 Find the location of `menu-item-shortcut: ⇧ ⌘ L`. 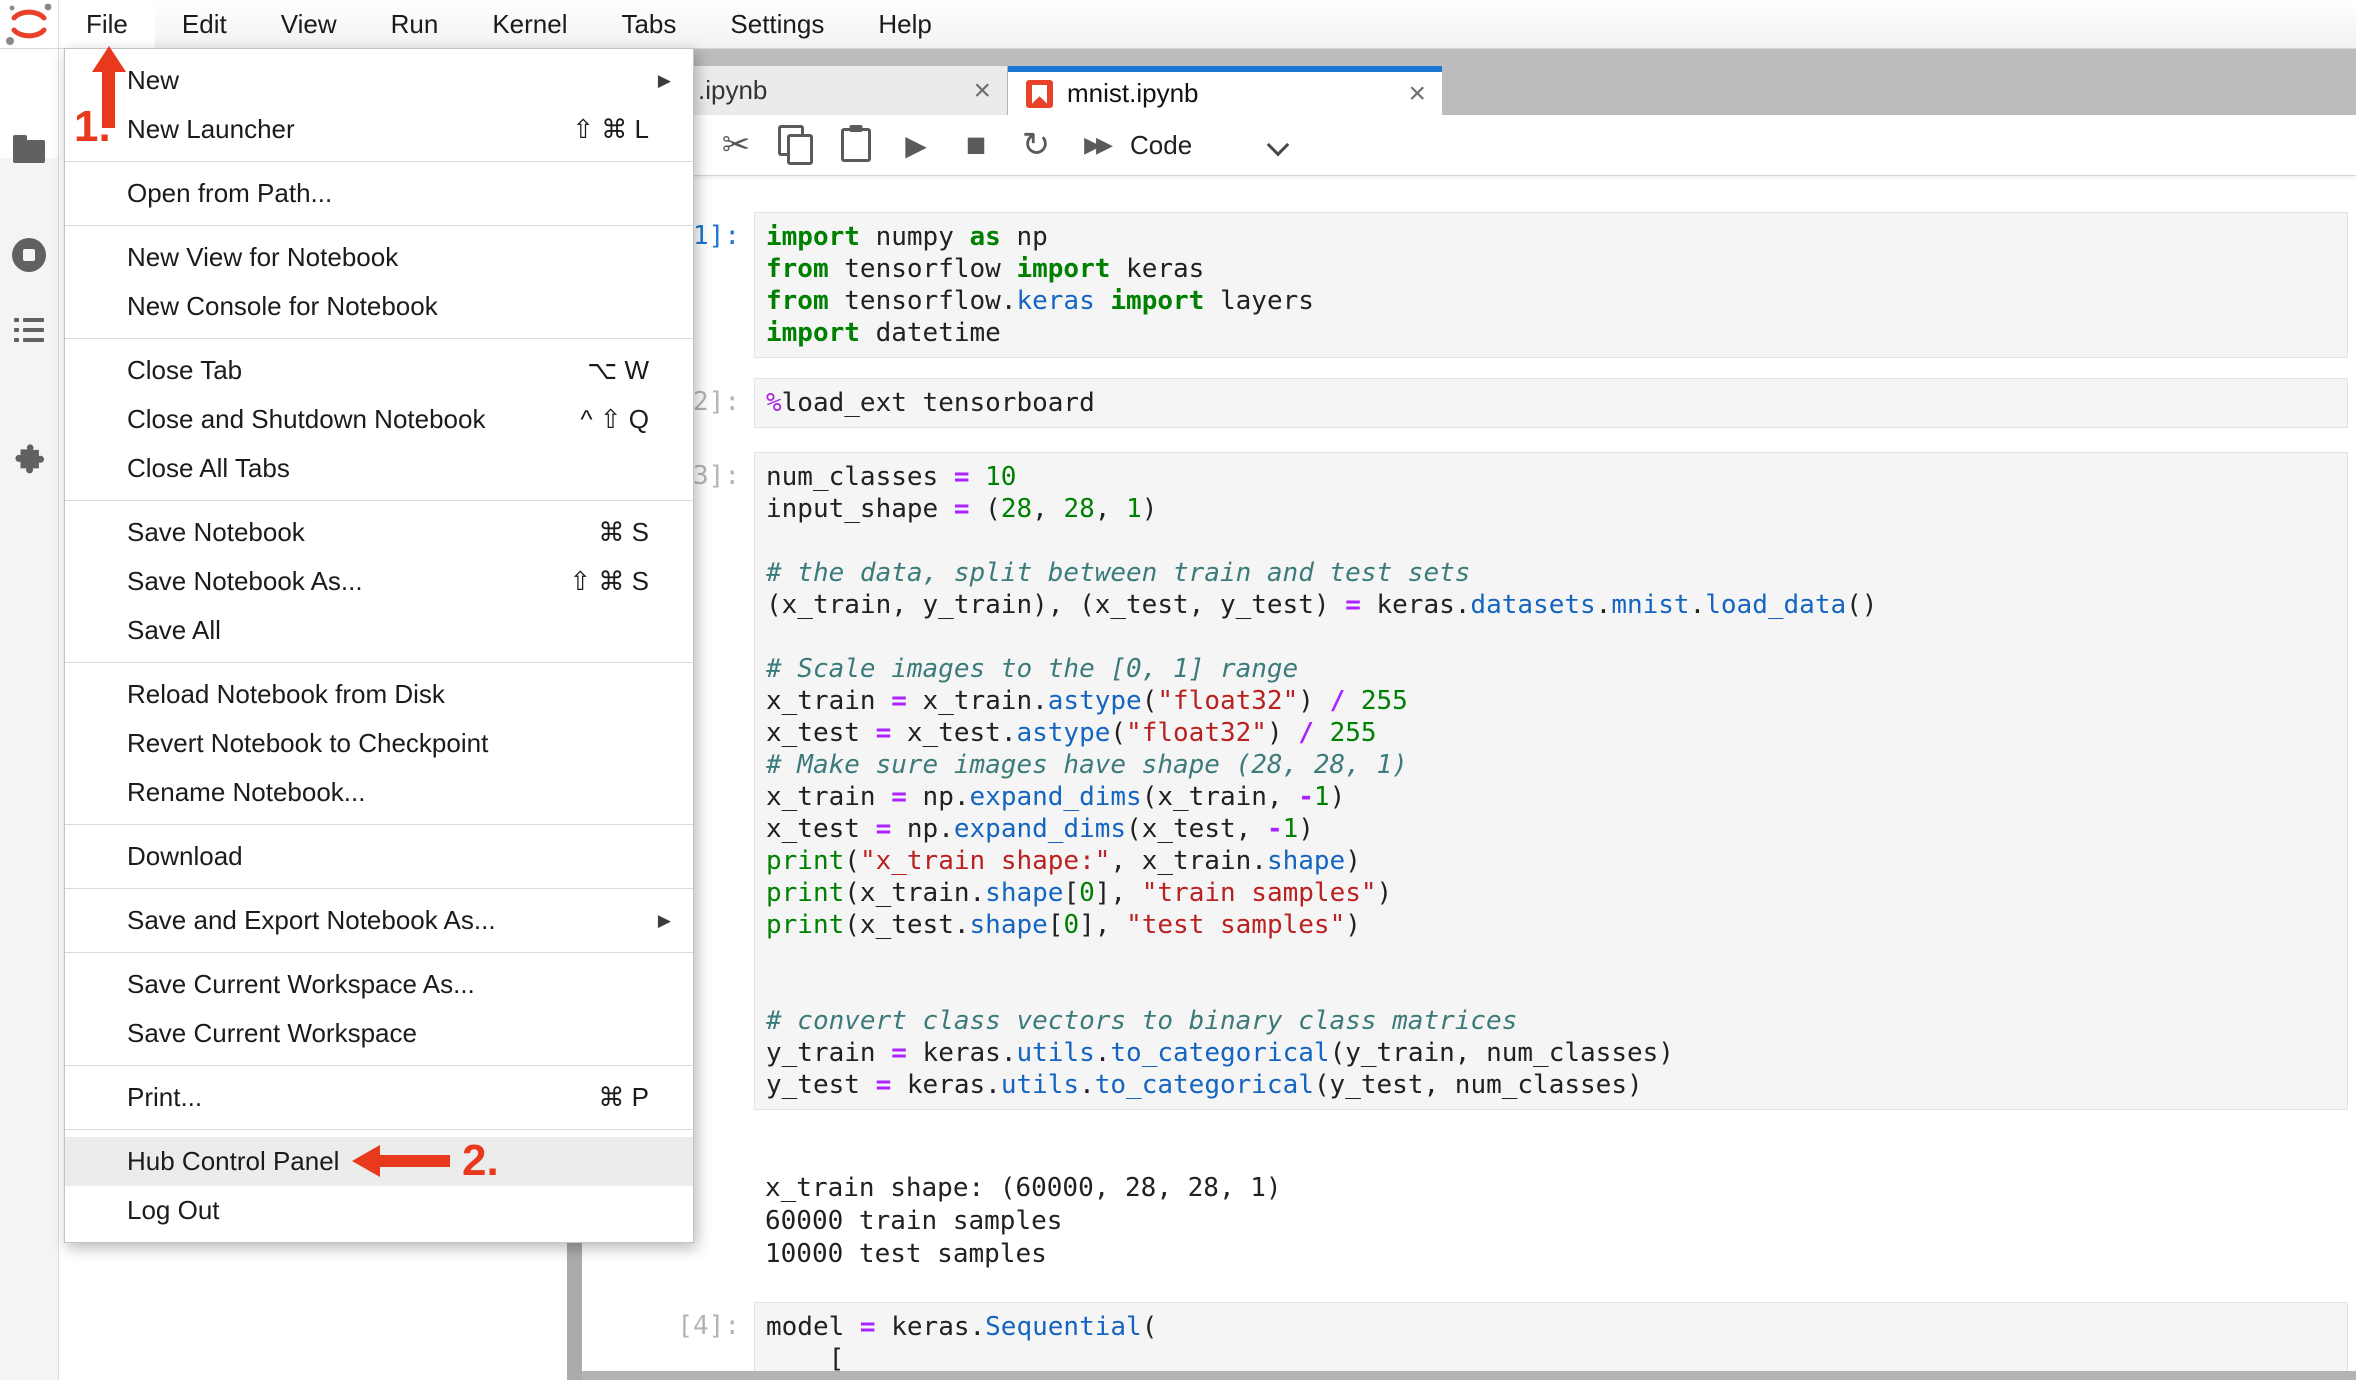

menu-item-shortcut: ⇧ ⌘ L is located at coordinates (610, 129).